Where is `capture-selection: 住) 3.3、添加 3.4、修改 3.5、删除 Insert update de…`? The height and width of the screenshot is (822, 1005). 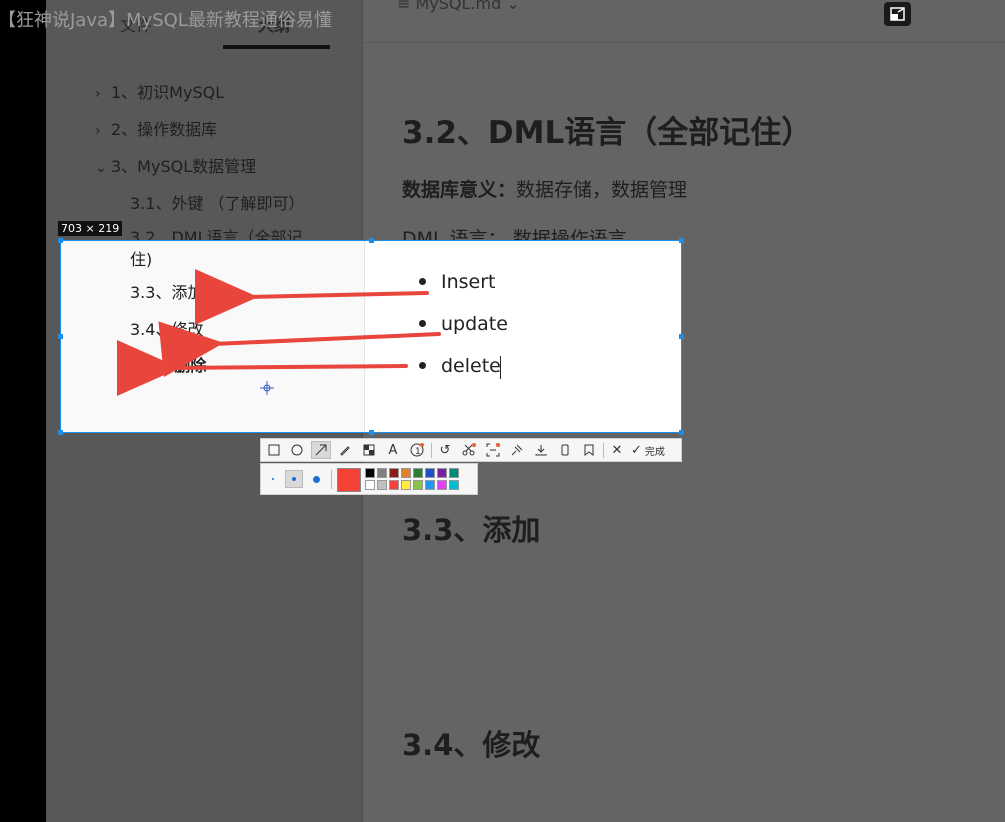 capture-selection: 住) 3.3、添加 3.4、修改 3.5、删除 Insert update de… is located at coordinates (371, 336).